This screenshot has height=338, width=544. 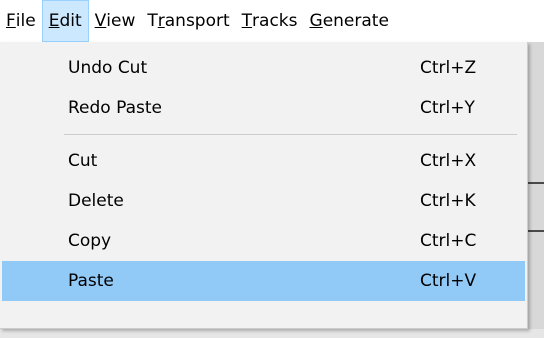 I want to click on menu-item-label: Cut, so click(x=83, y=161).